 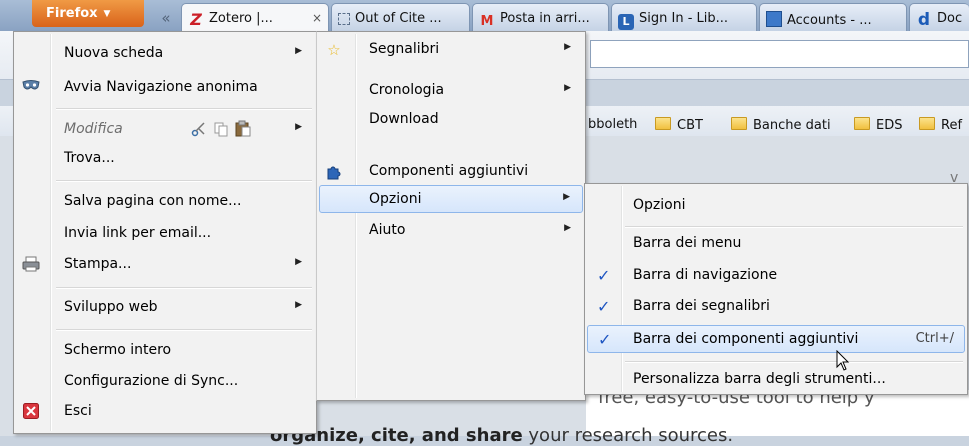 I want to click on bookmark-folder-eds: EDS, so click(x=878, y=125).